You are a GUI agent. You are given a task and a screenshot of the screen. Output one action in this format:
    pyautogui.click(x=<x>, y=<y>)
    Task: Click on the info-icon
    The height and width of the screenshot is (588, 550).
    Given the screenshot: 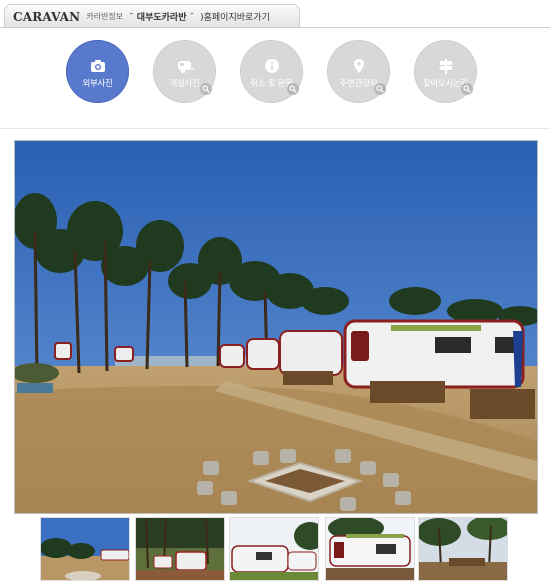 What is the action you would take?
    pyautogui.click(x=271, y=66)
    